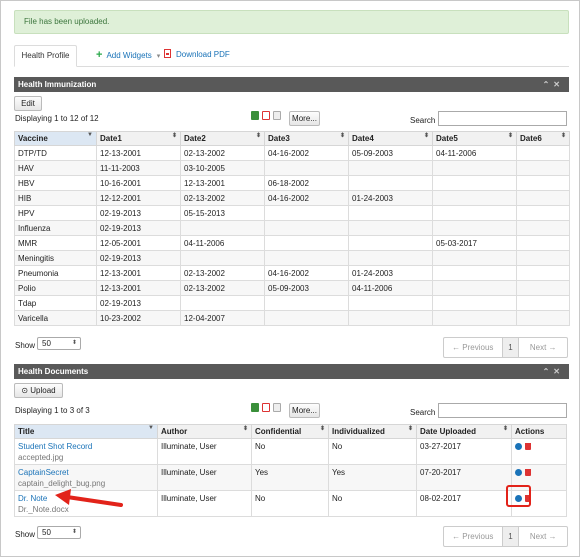  What do you see at coordinates (62, 483) in the screenshot?
I see `document-filename: captain_delight_bug.png` at bounding box center [62, 483].